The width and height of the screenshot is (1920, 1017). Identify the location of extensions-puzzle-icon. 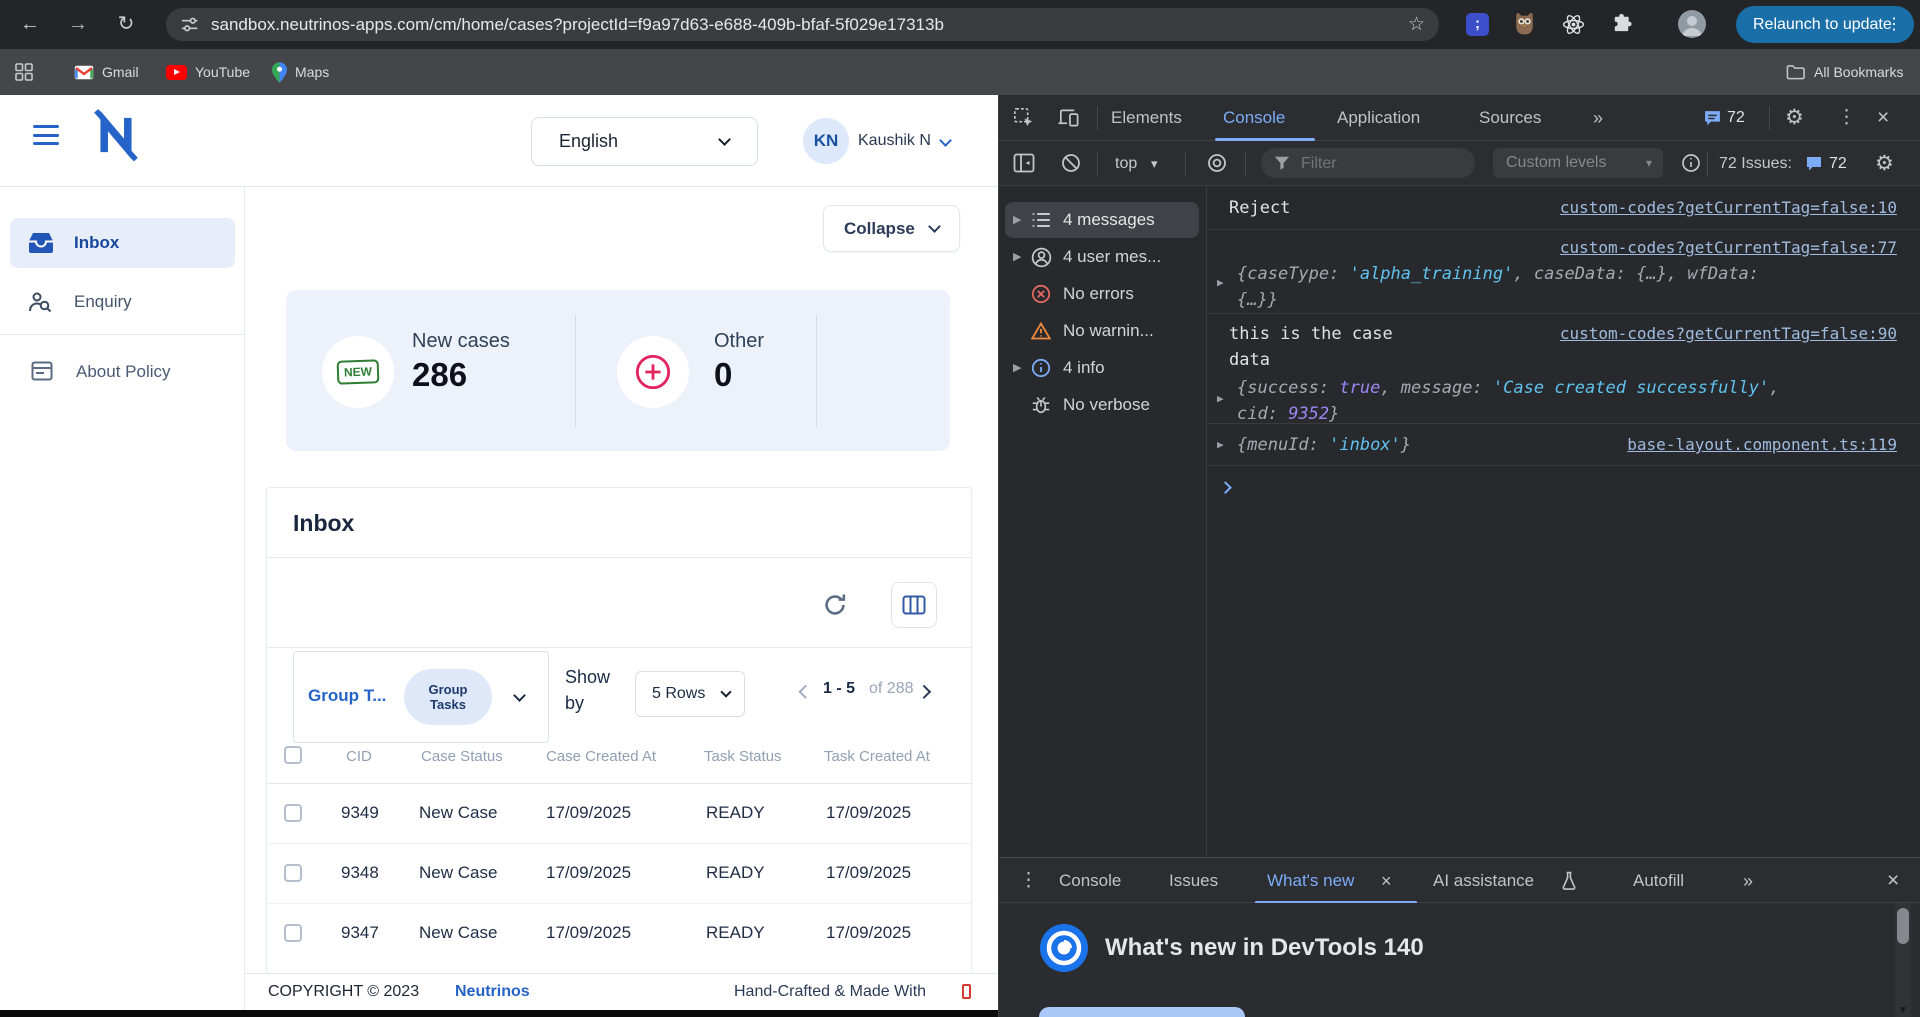
(1621, 26).